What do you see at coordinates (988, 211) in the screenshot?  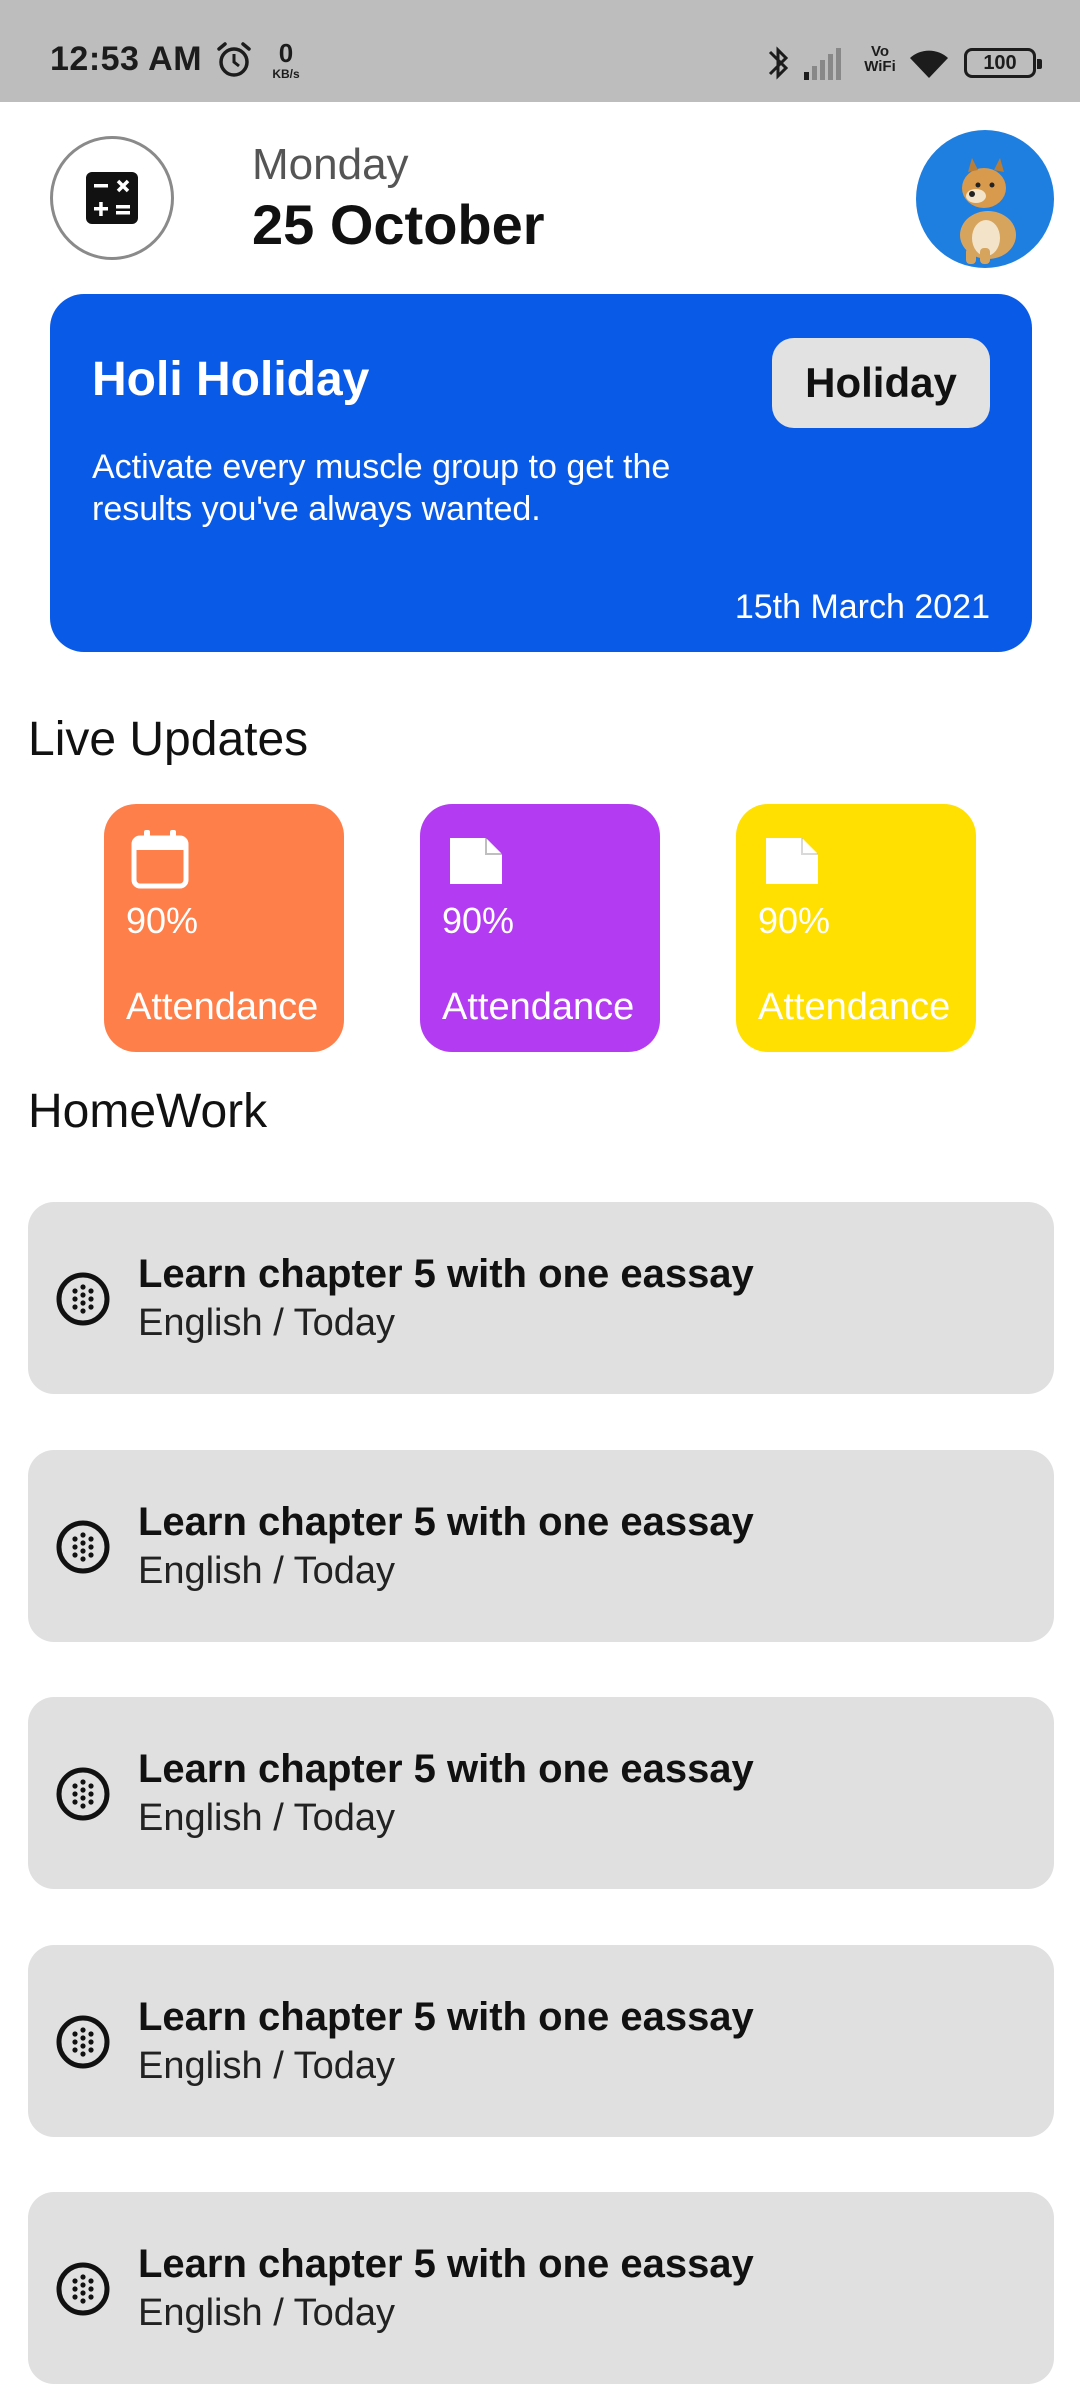 I see `dog-avatar-image` at bounding box center [988, 211].